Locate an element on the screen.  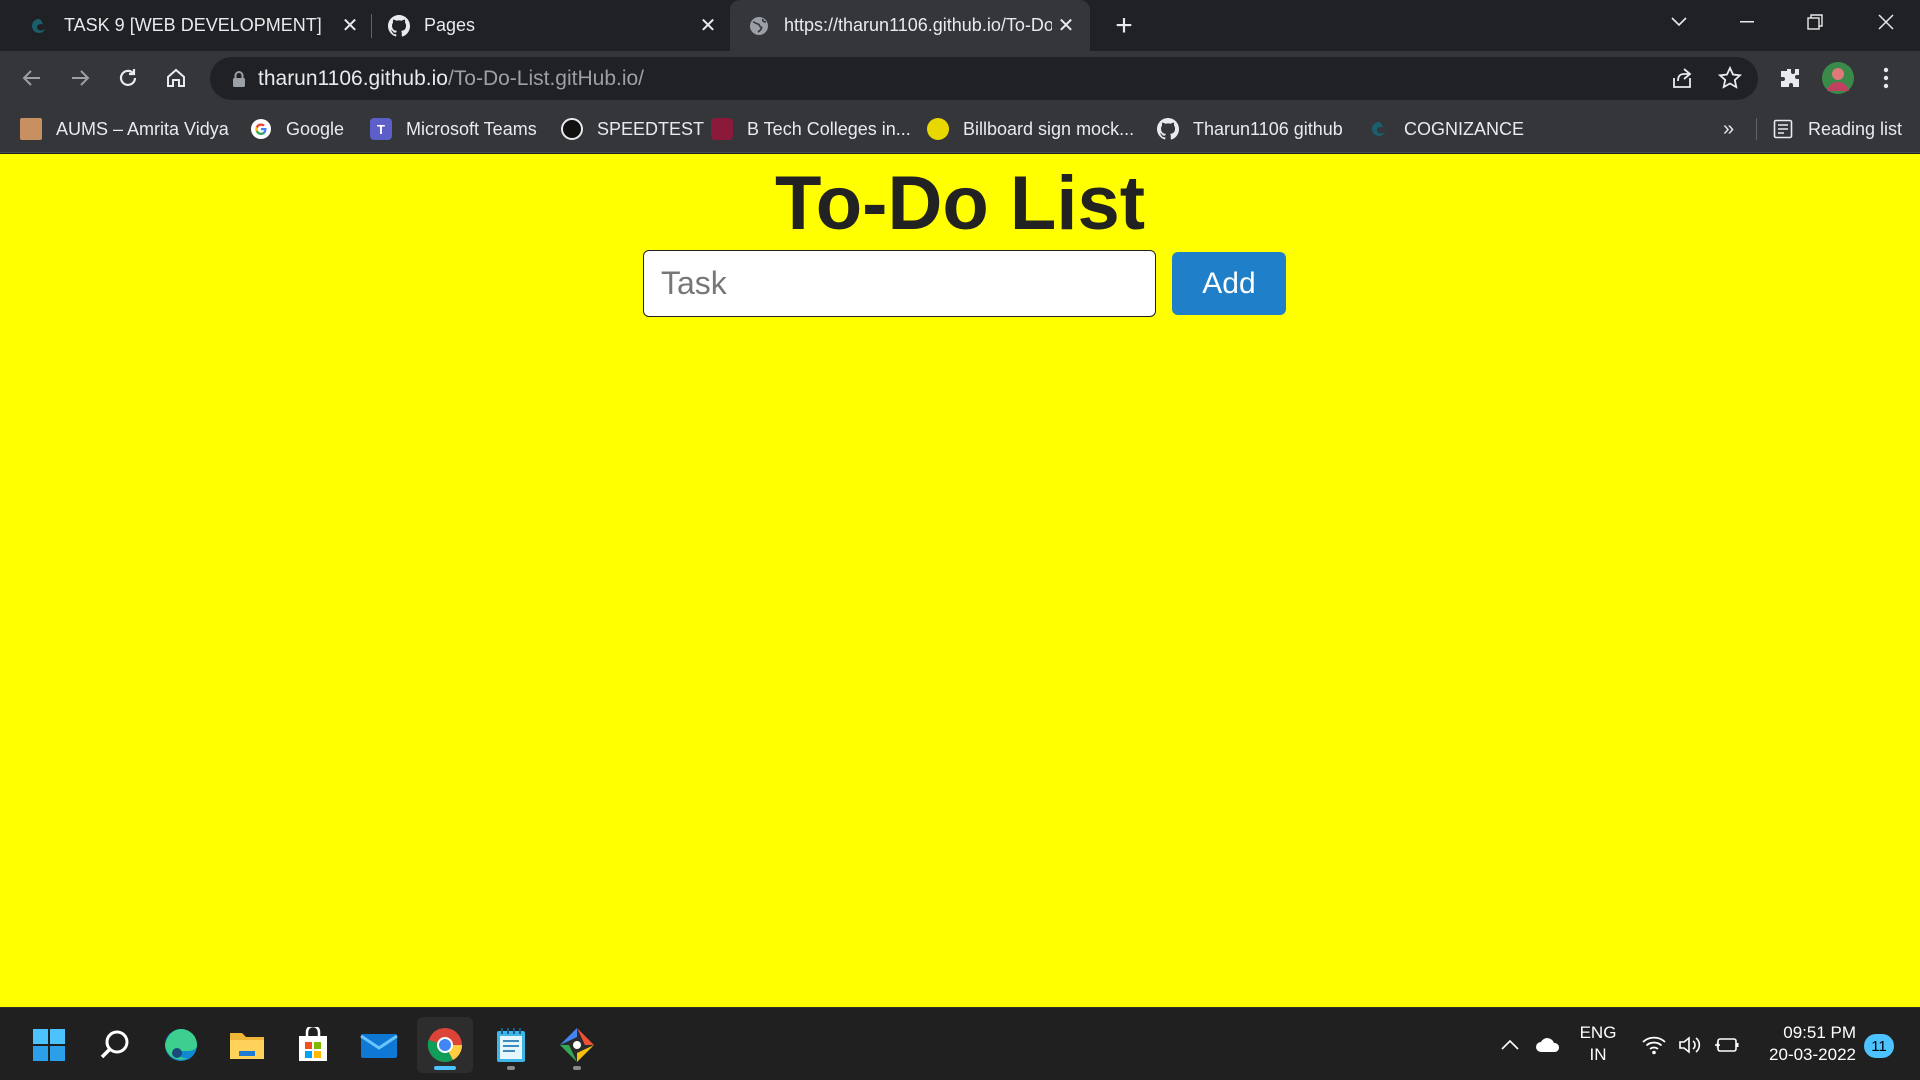
task-input is located at coordinates (899, 283).